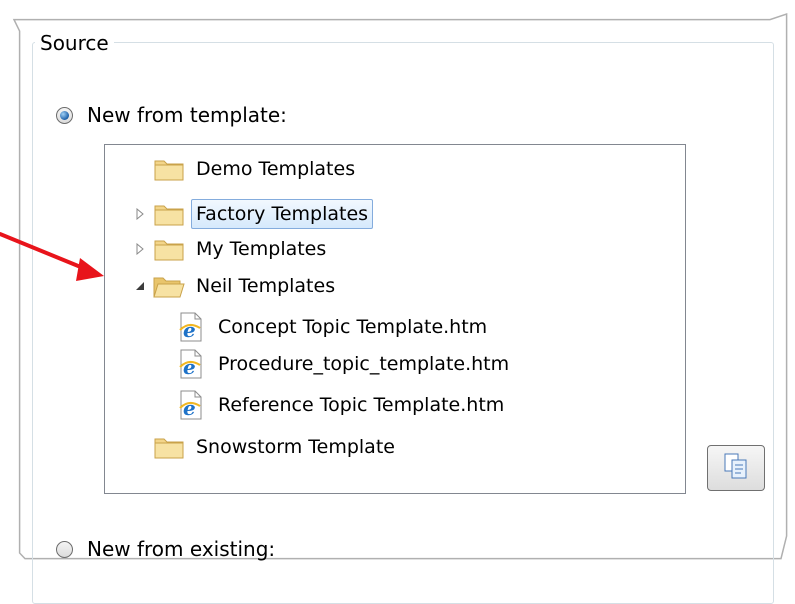 The width and height of the screenshot is (795, 604). Describe the element at coordinates (276, 169) in the screenshot. I see `tree-item-label: Demo Templates` at that location.